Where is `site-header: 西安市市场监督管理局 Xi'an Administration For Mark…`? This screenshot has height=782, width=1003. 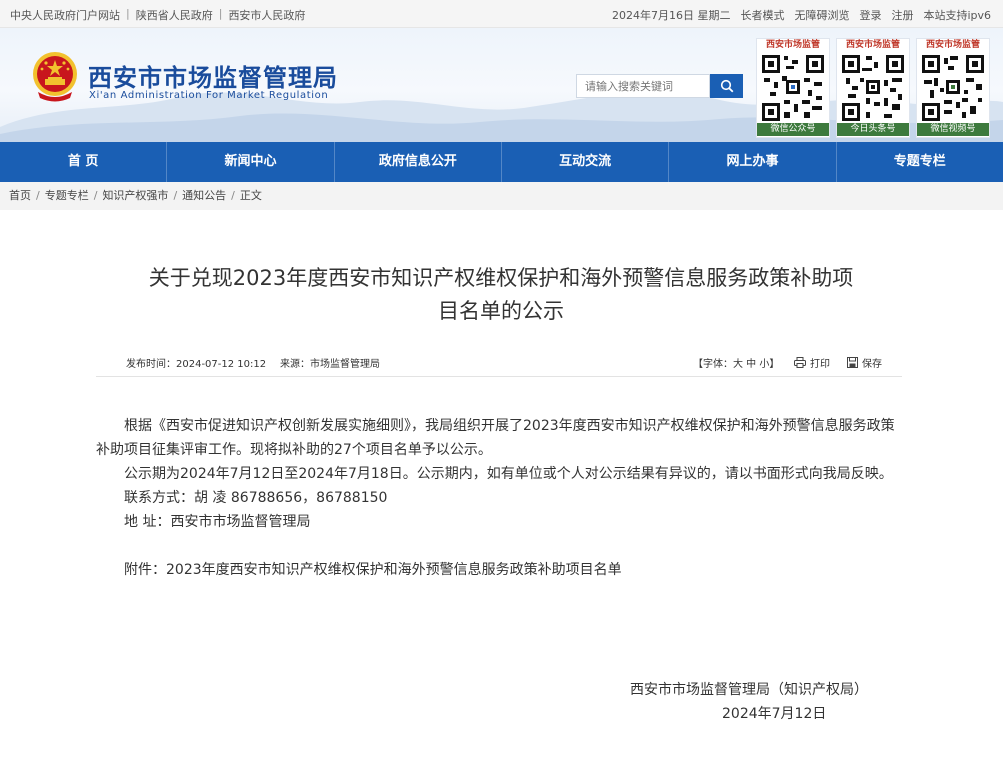 site-header: 西安市市场监督管理局 Xi'an Administration For Mark… is located at coordinates (501, 85).